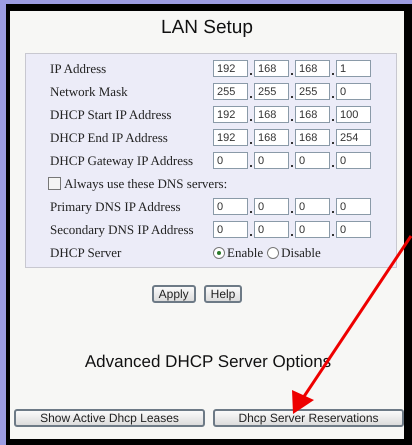 This screenshot has width=412, height=445. What do you see at coordinates (86, 252) in the screenshot?
I see `field-label: DHCP Server` at bounding box center [86, 252].